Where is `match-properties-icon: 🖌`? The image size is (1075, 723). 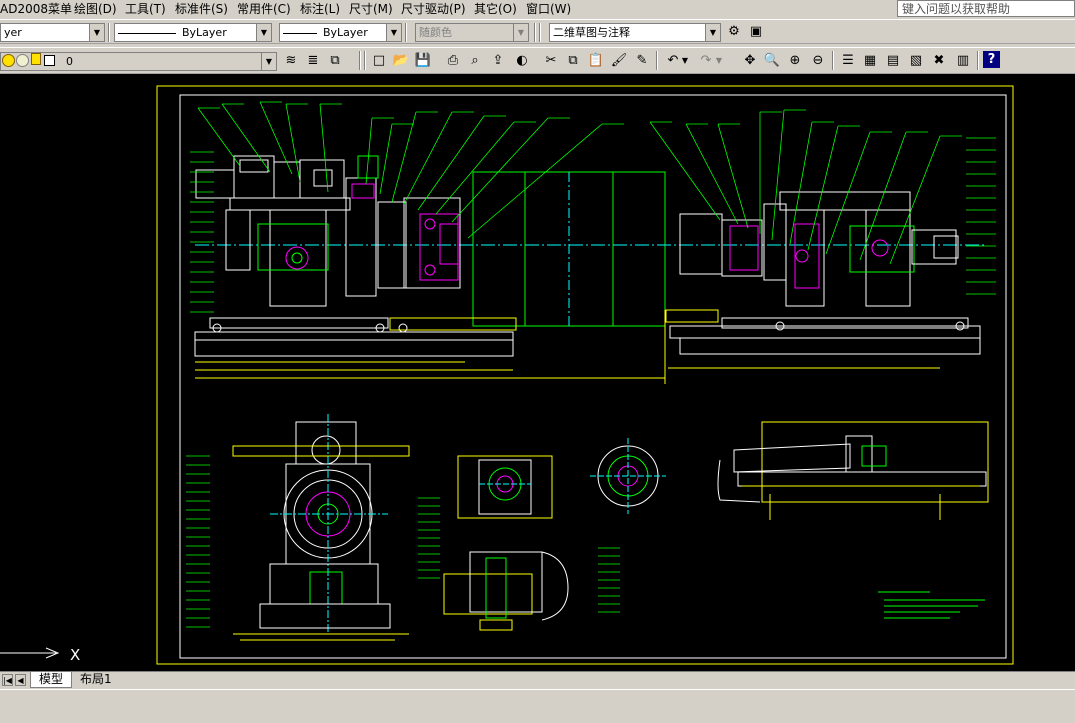 match-properties-icon: 🖌 is located at coordinates (619, 61).